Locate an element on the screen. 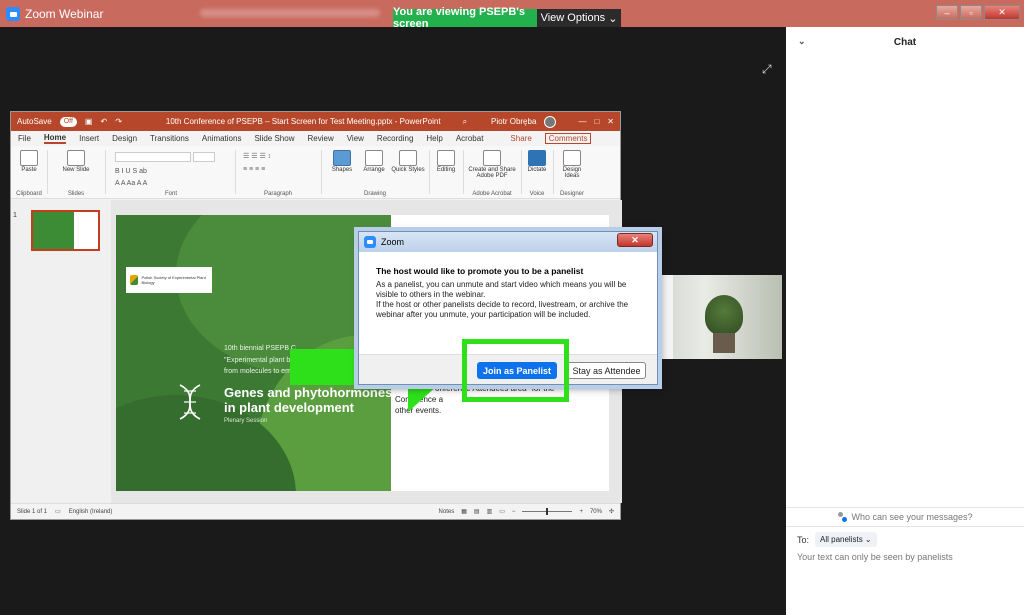 The image size is (1024, 615). search-icon: ⌕ is located at coordinates (465, 122).